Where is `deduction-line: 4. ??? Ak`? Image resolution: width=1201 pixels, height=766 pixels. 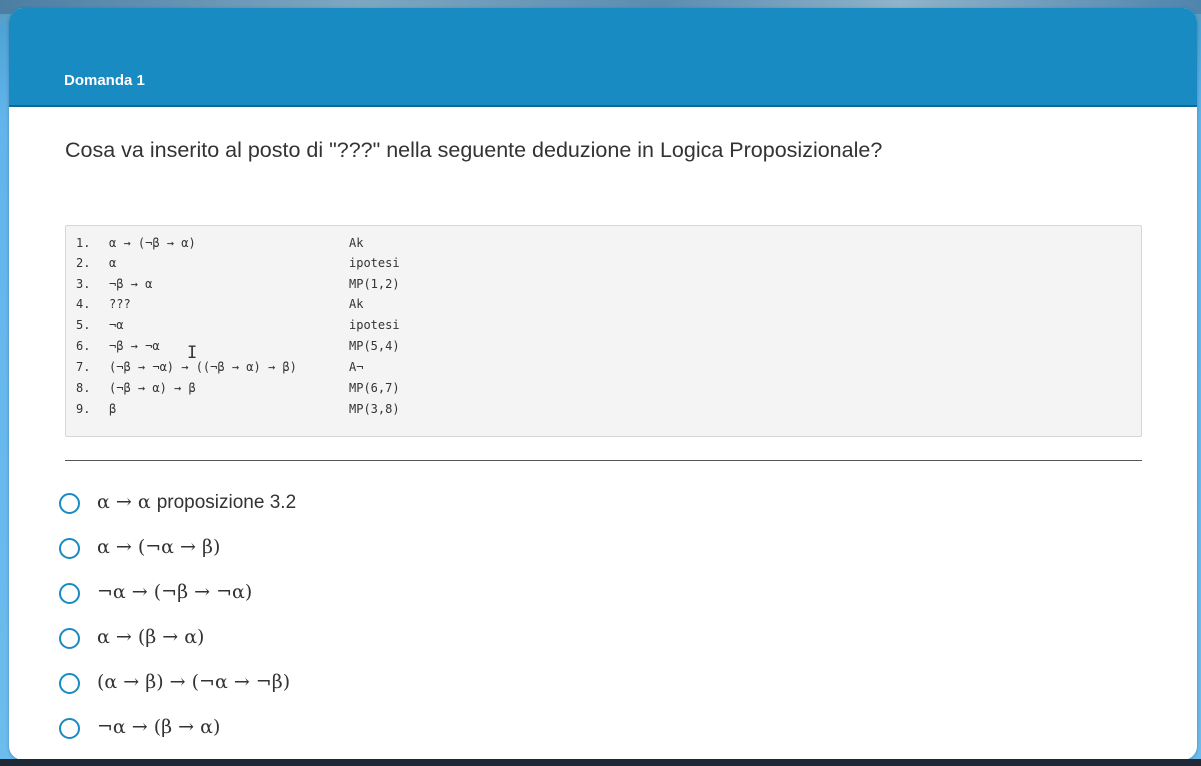 deduction-line: 4. ??? Ak is located at coordinates (601, 307).